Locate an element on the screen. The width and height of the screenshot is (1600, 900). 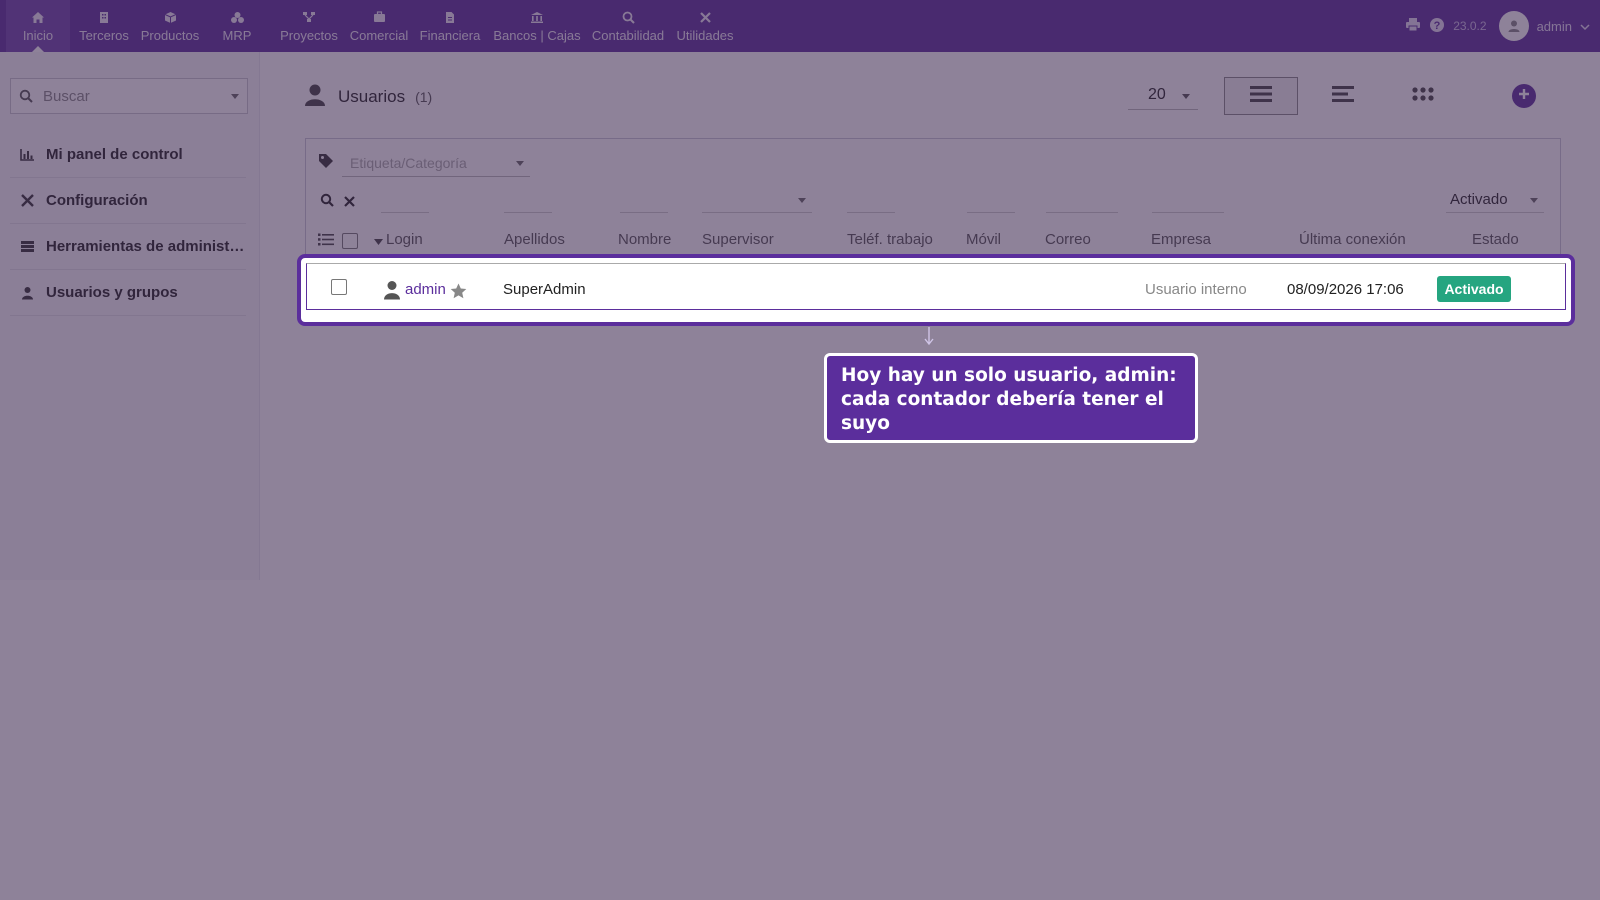
column-header-apellidos: Apellidos is located at coordinates (534, 239).